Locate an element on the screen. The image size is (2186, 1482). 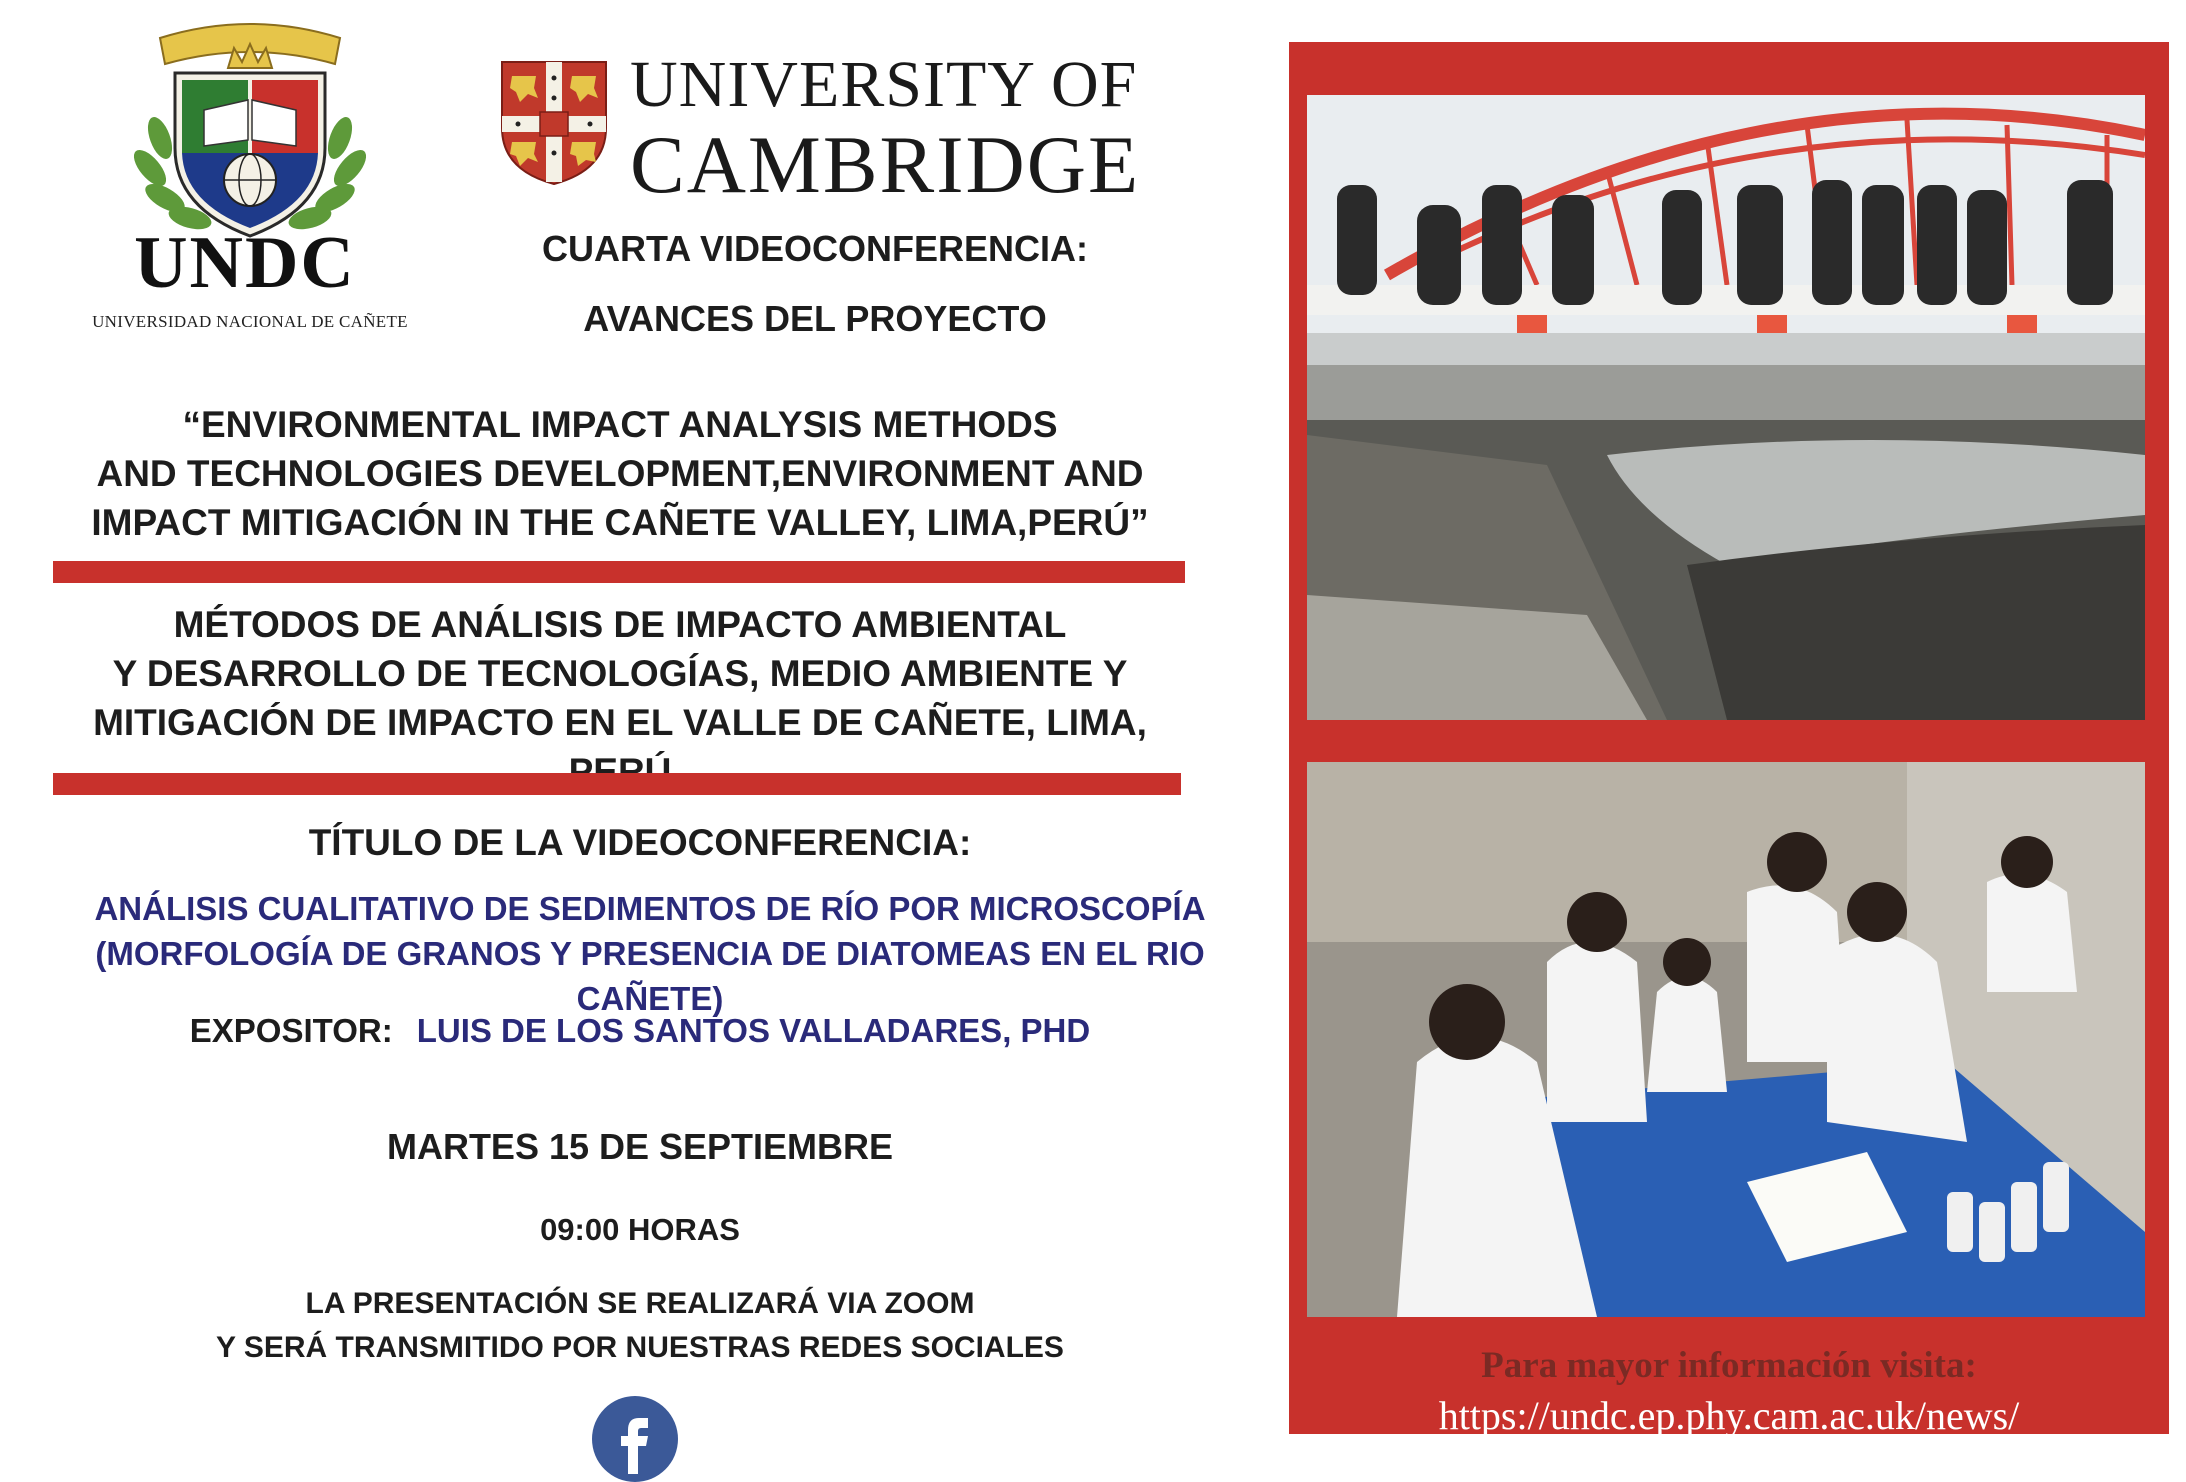
speaker-label: EXPOSITOR: is located at coordinates (291, 1030).